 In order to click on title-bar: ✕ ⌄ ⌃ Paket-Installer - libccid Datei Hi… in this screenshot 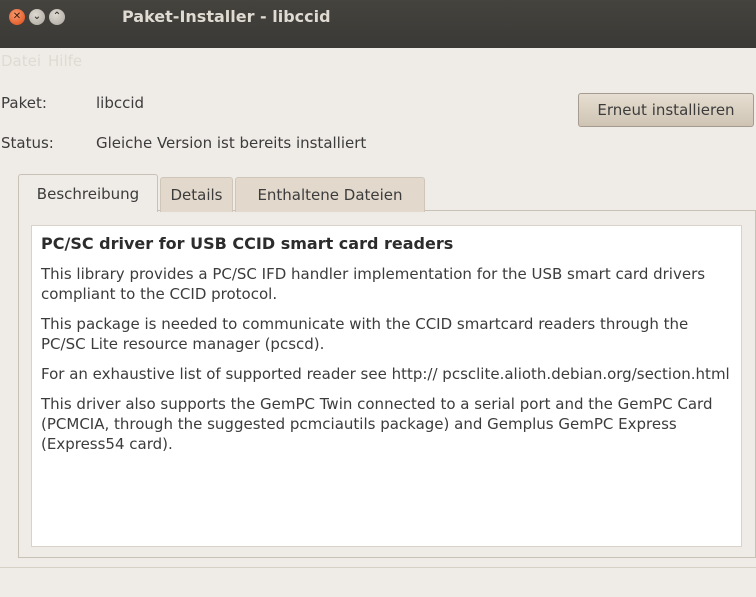, I will do `click(378, 35)`.